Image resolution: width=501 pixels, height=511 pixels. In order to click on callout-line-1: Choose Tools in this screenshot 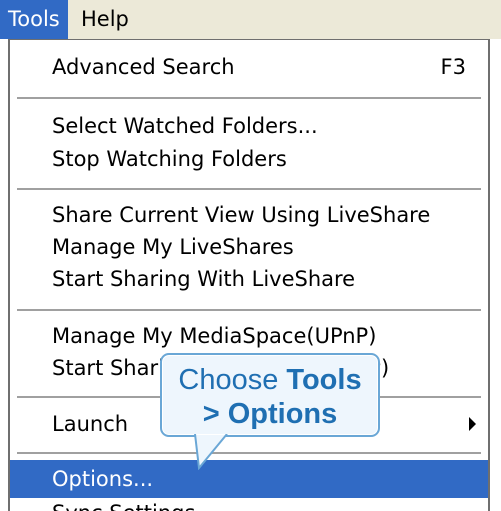, I will do `click(270, 380)`.